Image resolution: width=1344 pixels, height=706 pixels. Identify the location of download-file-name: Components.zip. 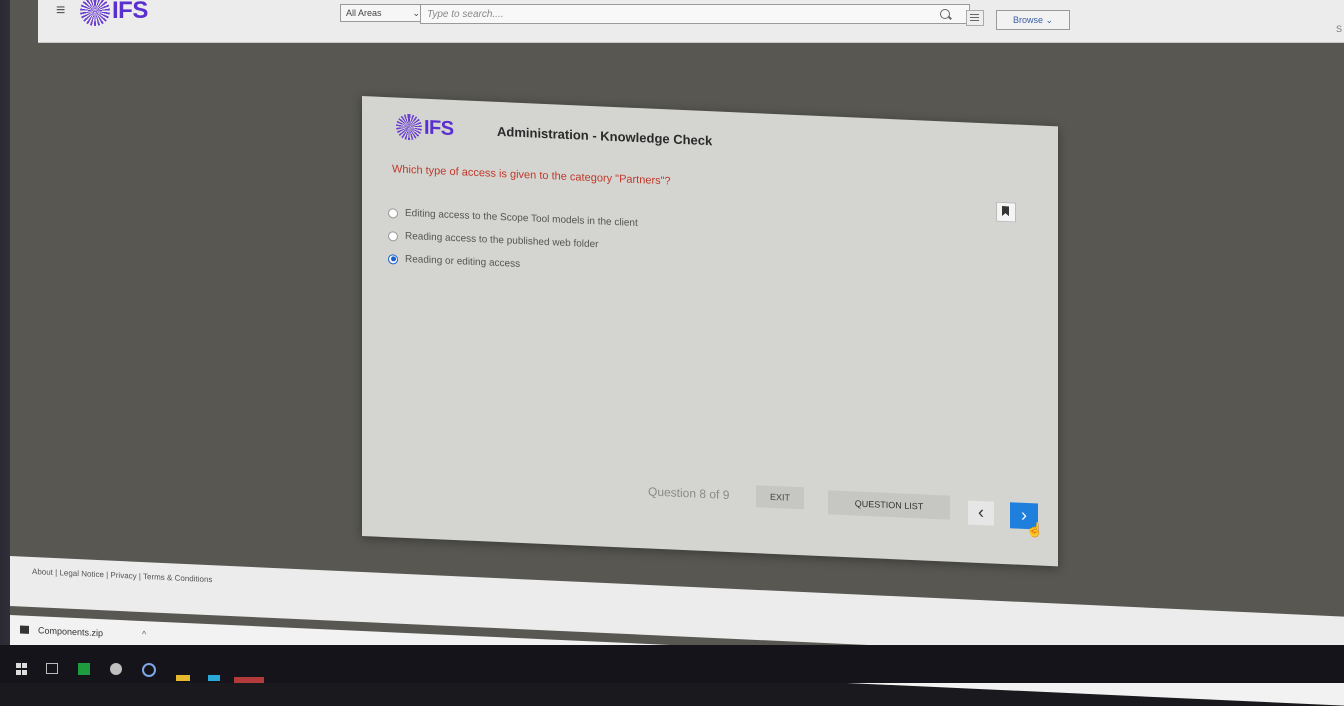
(70, 631).